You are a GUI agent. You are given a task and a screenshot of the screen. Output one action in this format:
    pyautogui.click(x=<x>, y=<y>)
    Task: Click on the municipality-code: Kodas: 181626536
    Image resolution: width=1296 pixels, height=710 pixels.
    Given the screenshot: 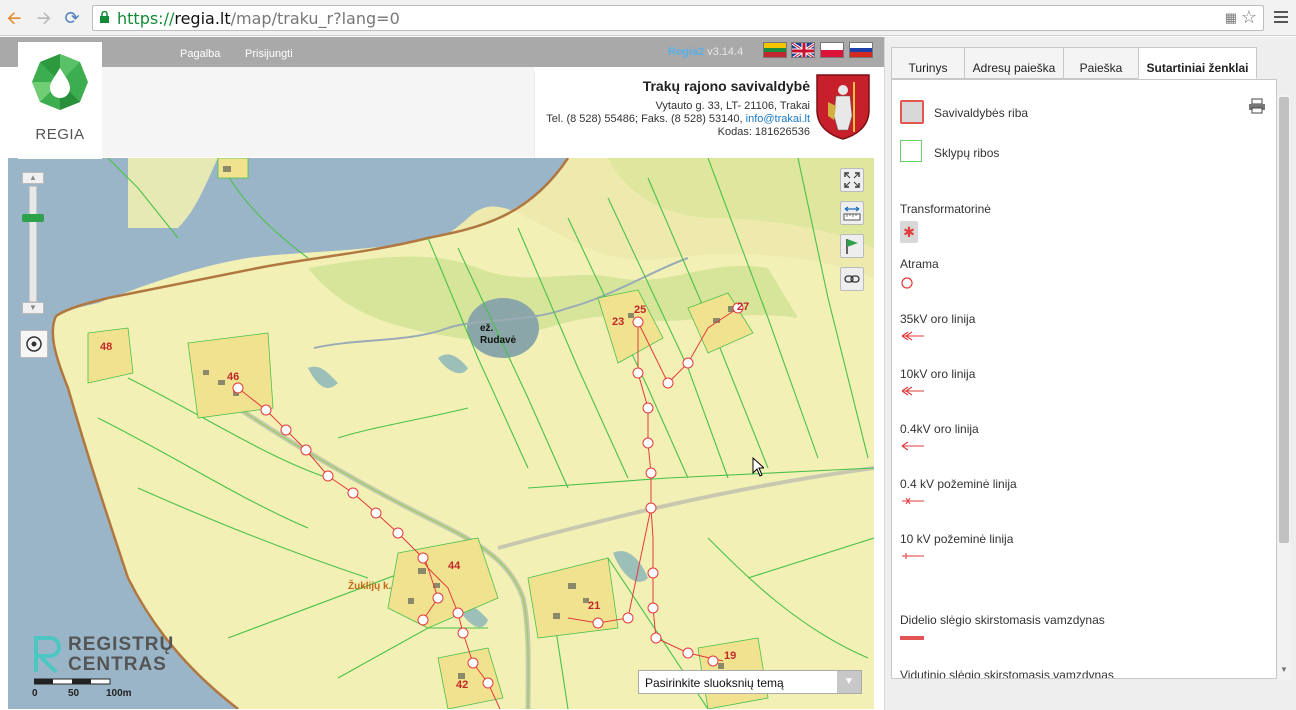 What is the action you would take?
    pyautogui.click(x=763, y=132)
    